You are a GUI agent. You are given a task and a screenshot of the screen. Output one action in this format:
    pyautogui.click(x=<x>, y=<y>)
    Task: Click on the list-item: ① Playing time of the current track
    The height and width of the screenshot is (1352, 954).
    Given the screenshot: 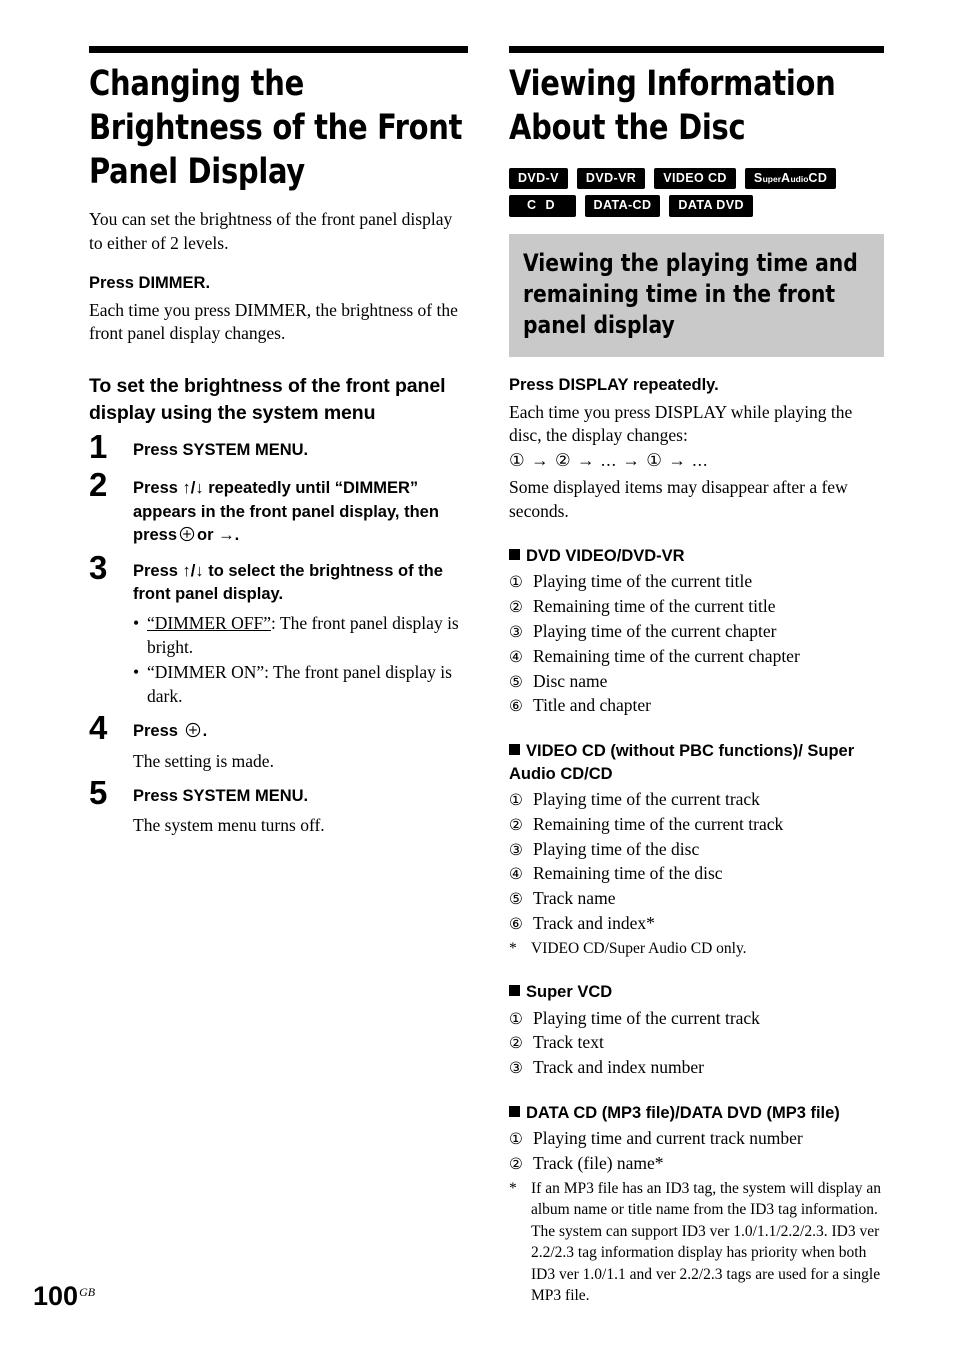 What is the action you would take?
    pyautogui.click(x=696, y=1018)
    